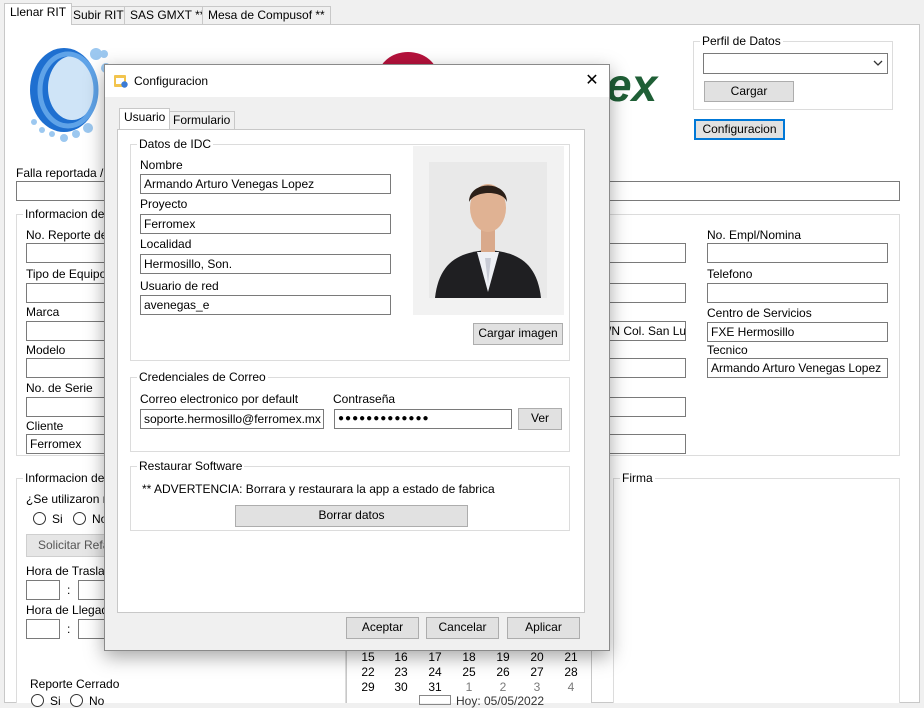 This screenshot has width=924, height=708. I want to click on tab-usuario: Usuario, so click(145, 118).